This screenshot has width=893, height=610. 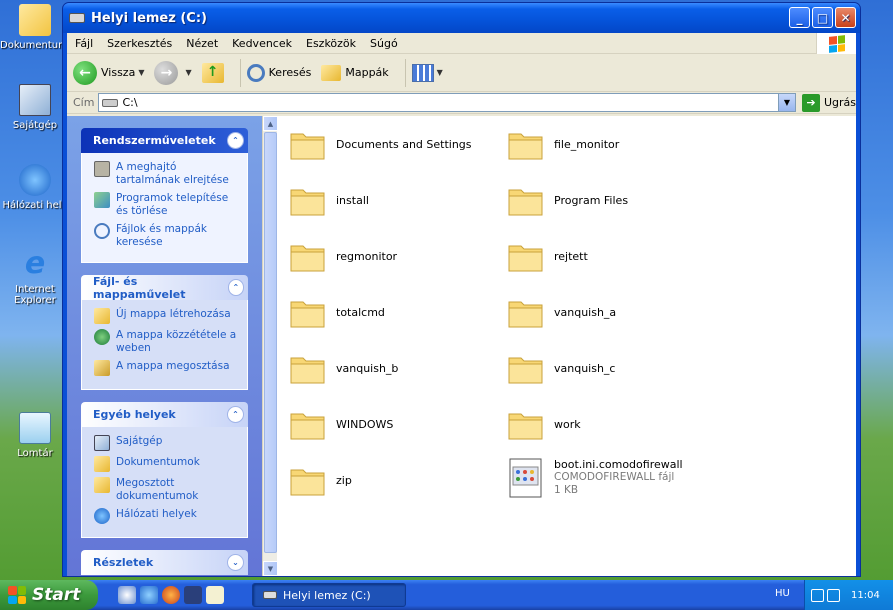 I want to click on back-label: Vissza, so click(x=118, y=72).